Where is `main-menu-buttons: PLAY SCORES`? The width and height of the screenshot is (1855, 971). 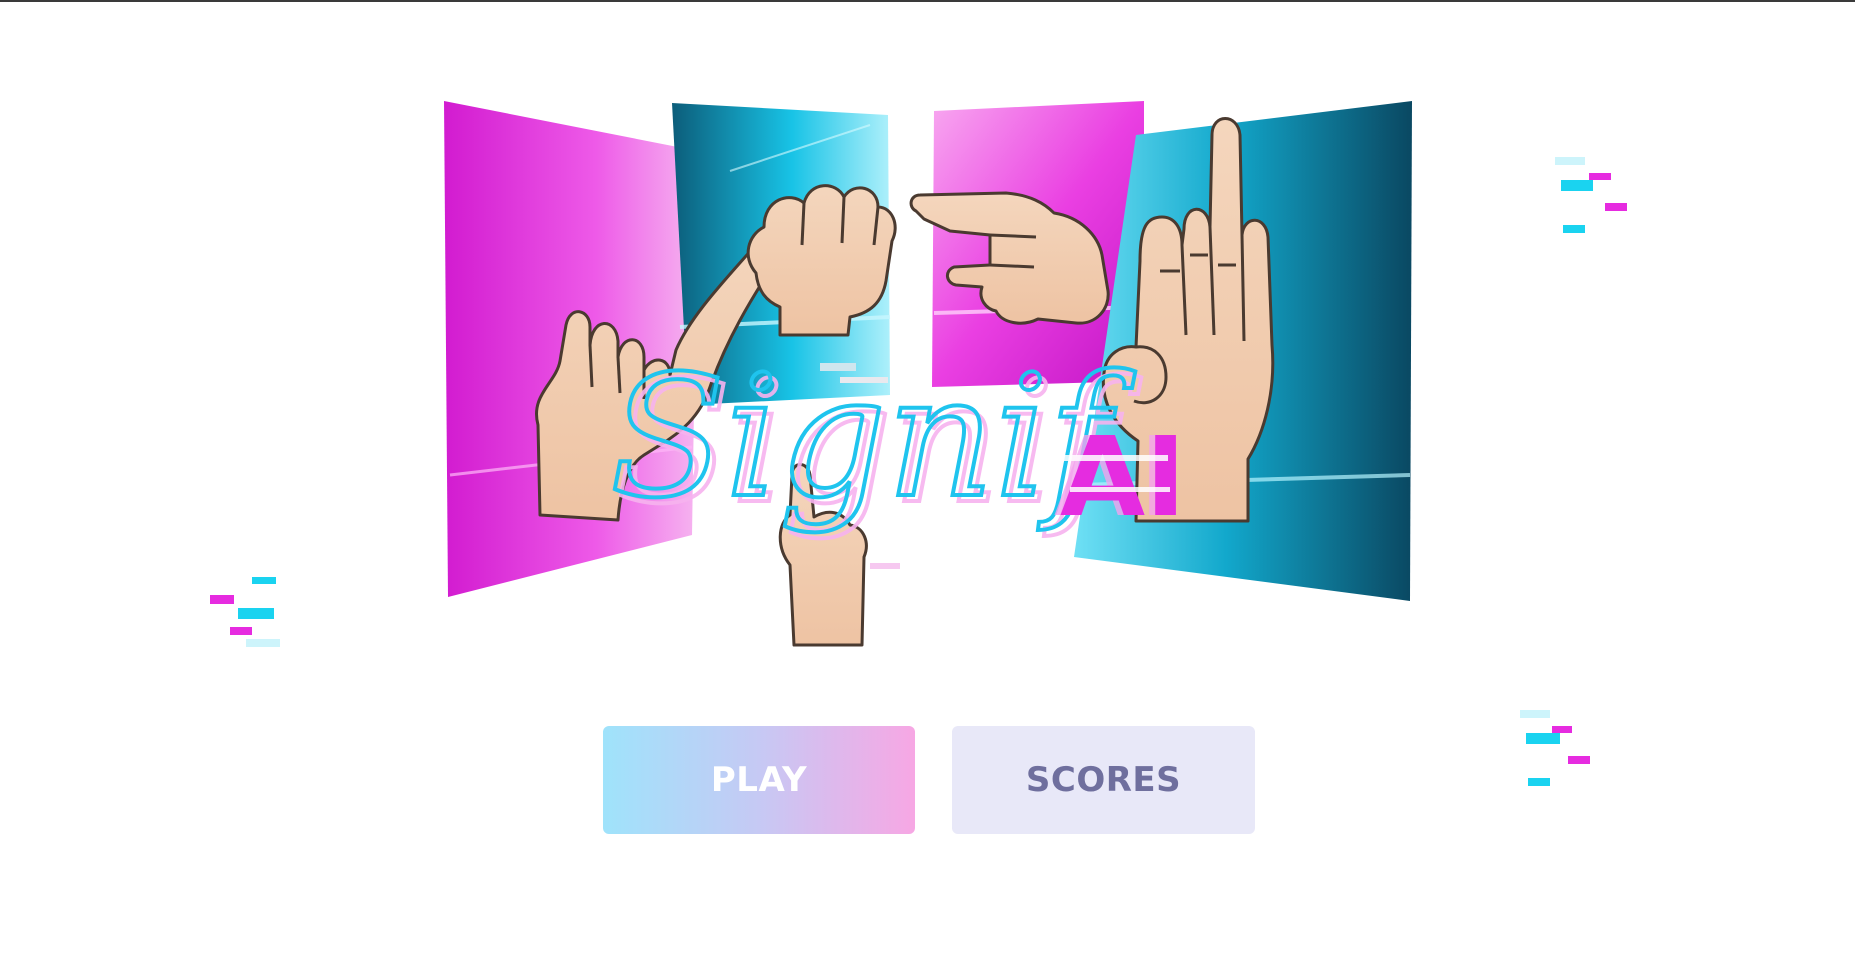 main-menu-buttons: PLAY SCORES is located at coordinates (929, 780).